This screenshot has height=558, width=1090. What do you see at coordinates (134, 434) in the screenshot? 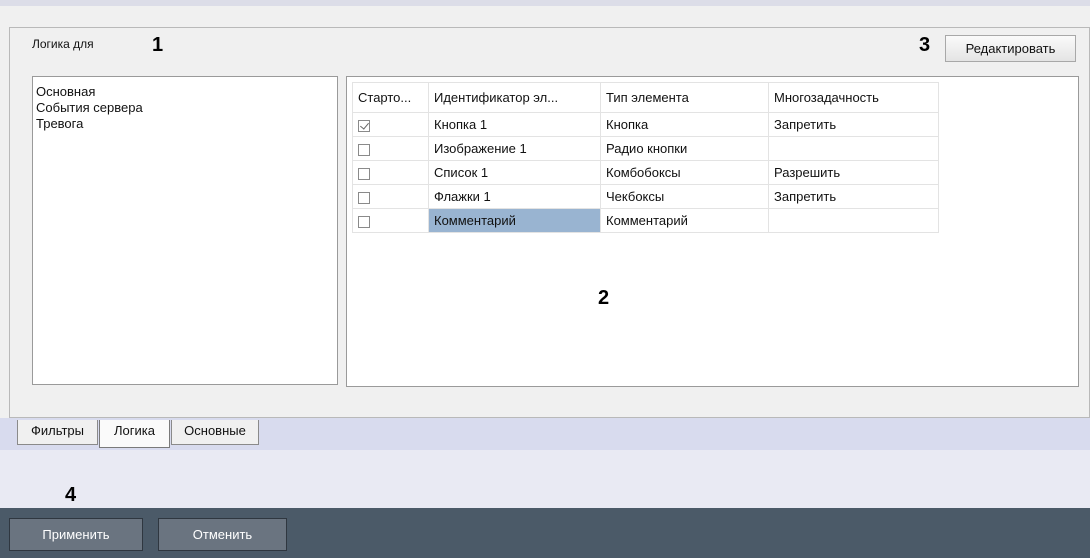
I see `tab-logic: Логика` at bounding box center [134, 434].